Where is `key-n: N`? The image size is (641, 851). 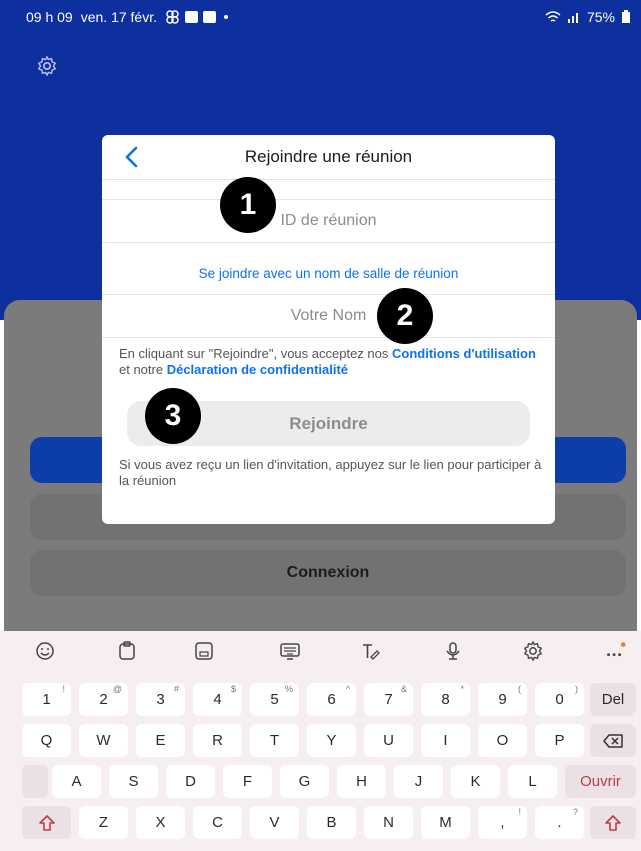 key-n: N is located at coordinates (388, 822).